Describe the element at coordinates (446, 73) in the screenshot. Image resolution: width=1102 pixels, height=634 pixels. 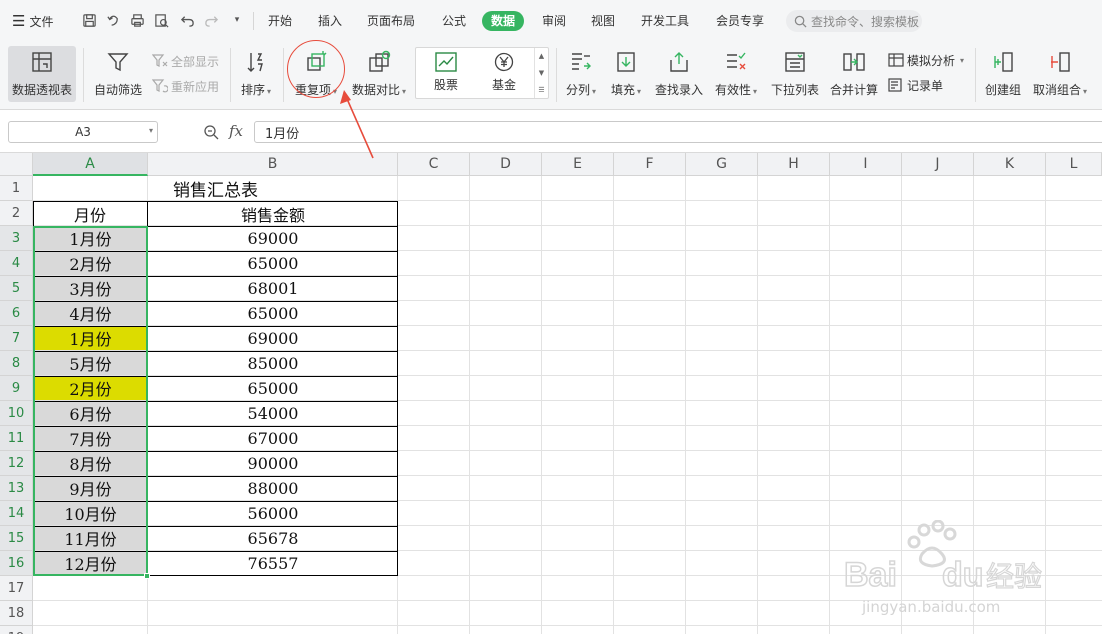
I see `stock-button: 股票` at that location.